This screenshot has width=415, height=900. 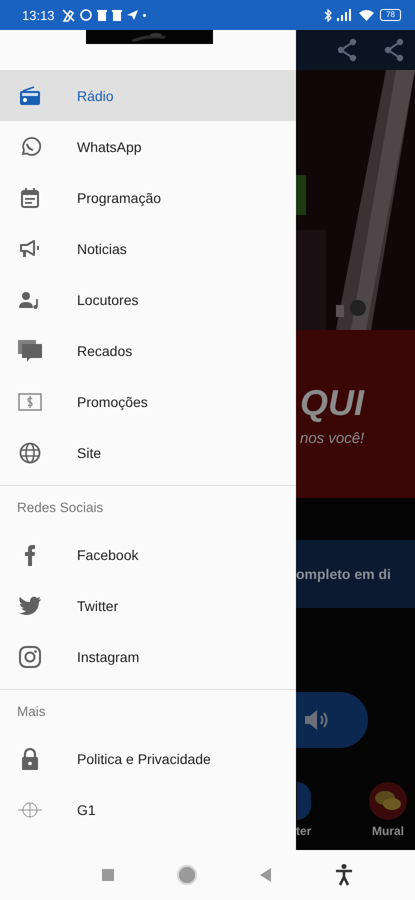 What do you see at coordinates (148, 452) in the screenshot?
I see `drawer-item: Site` at bounding box center [148, 452].